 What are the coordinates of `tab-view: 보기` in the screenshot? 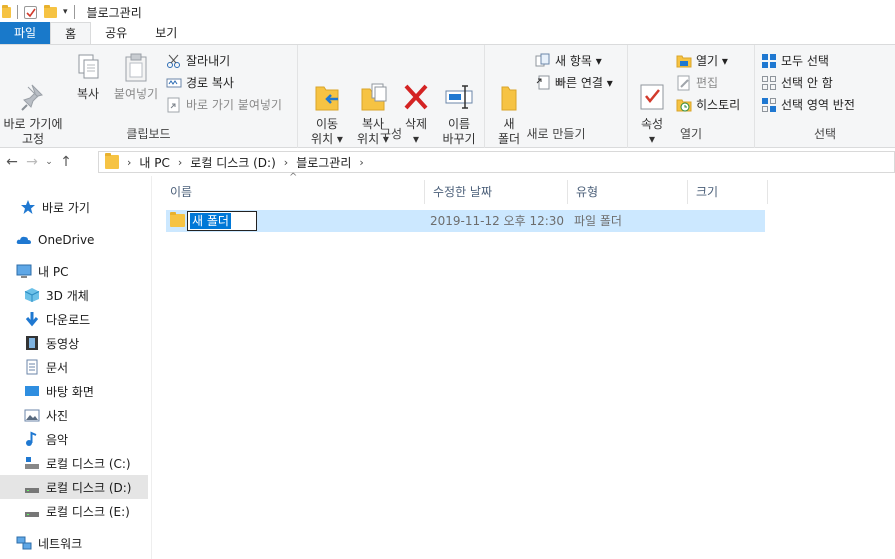 It's located at (166, 33).